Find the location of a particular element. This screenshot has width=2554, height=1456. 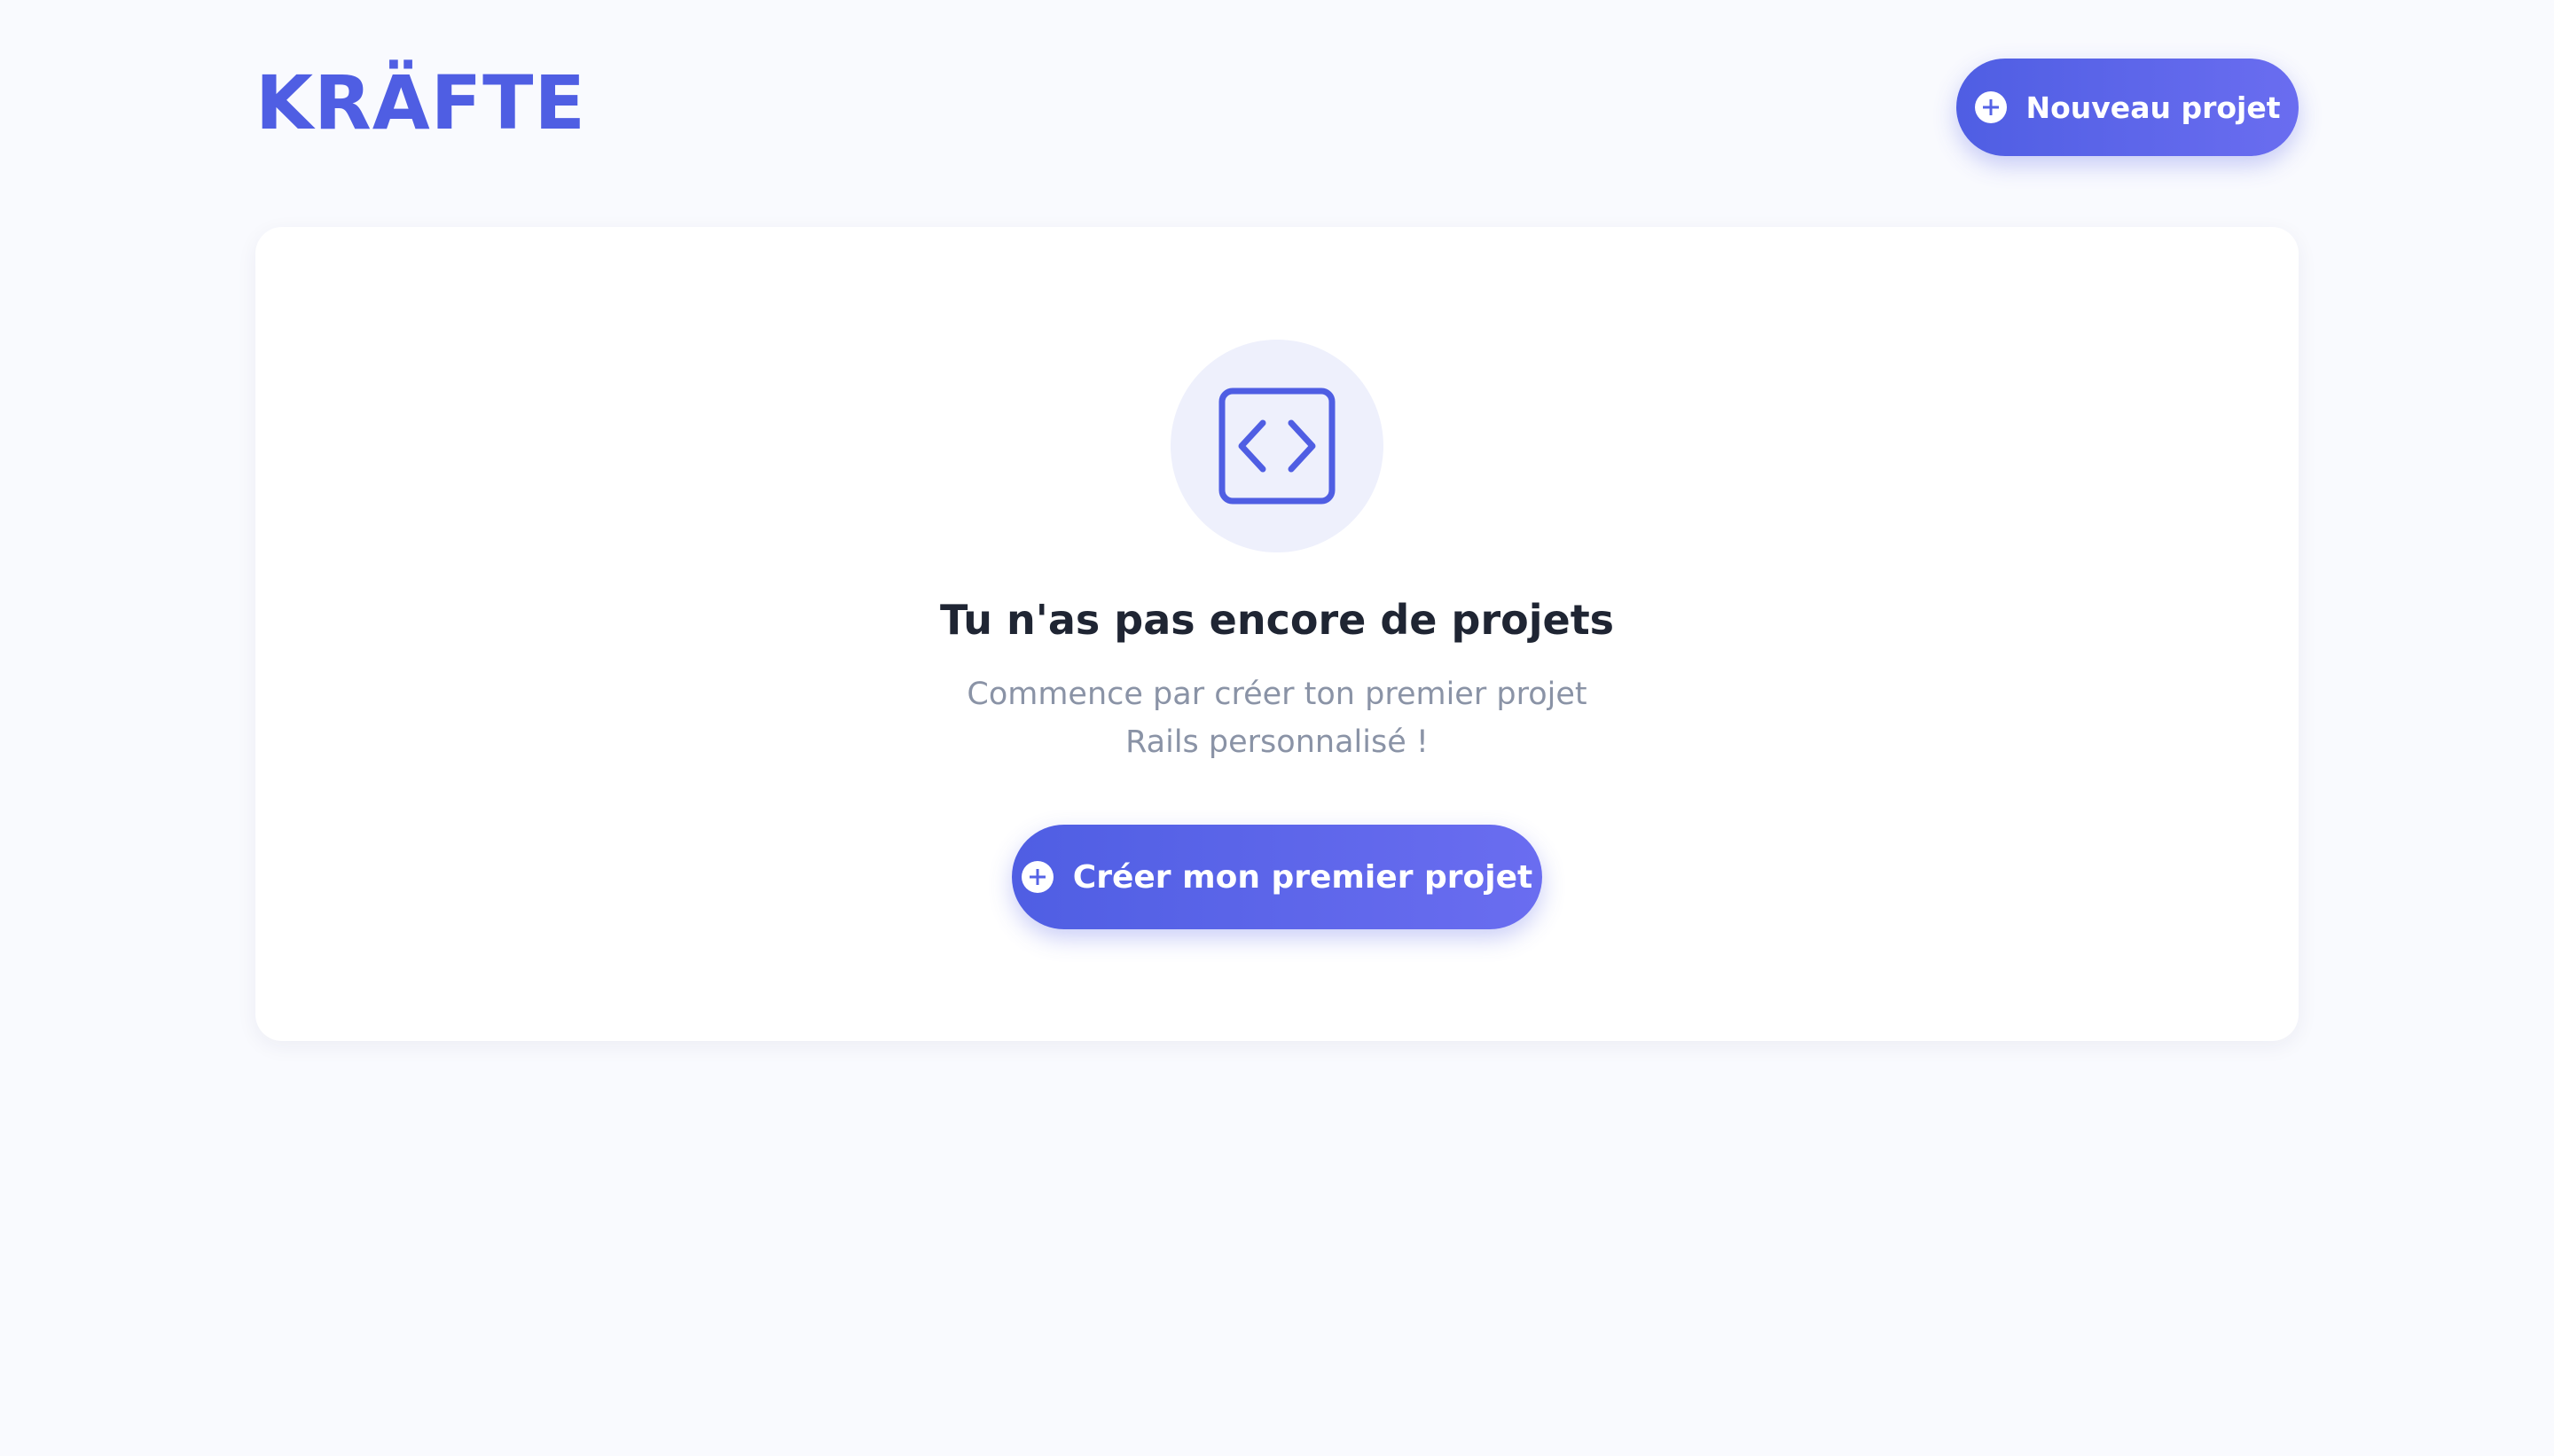

create-first-project-button-label: Créer mon premier projet is located at coordinates (1302, 877).